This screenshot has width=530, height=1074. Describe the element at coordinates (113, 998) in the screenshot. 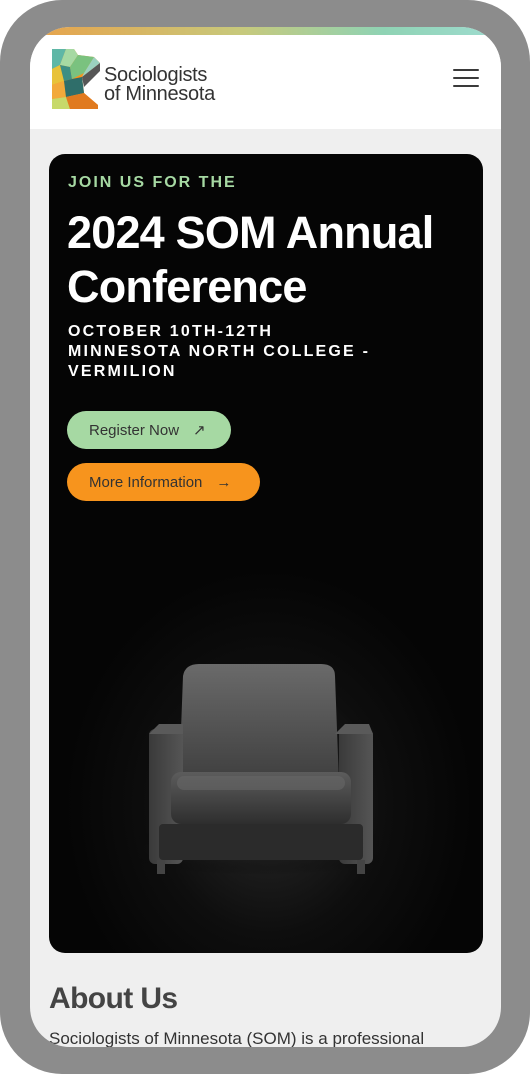

I see `about-us-heading: About Us` at that location.